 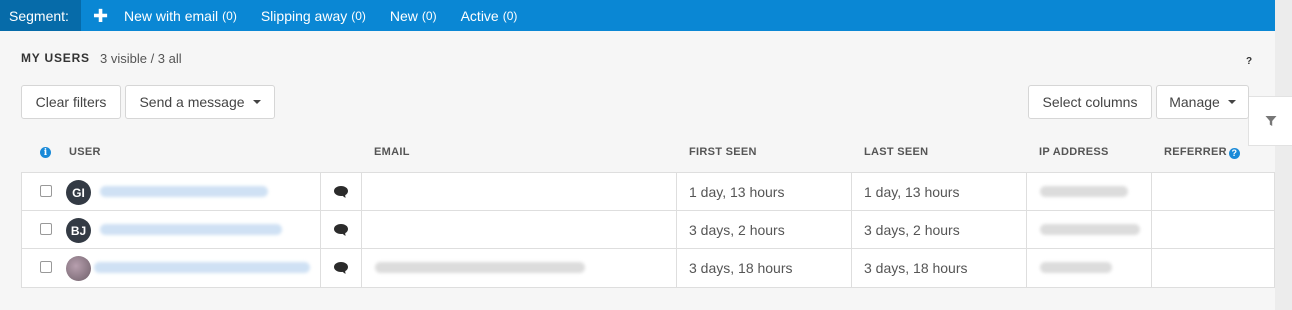 I want to click on send-message-dropdown: Send a message, so click(x=200, y=102).